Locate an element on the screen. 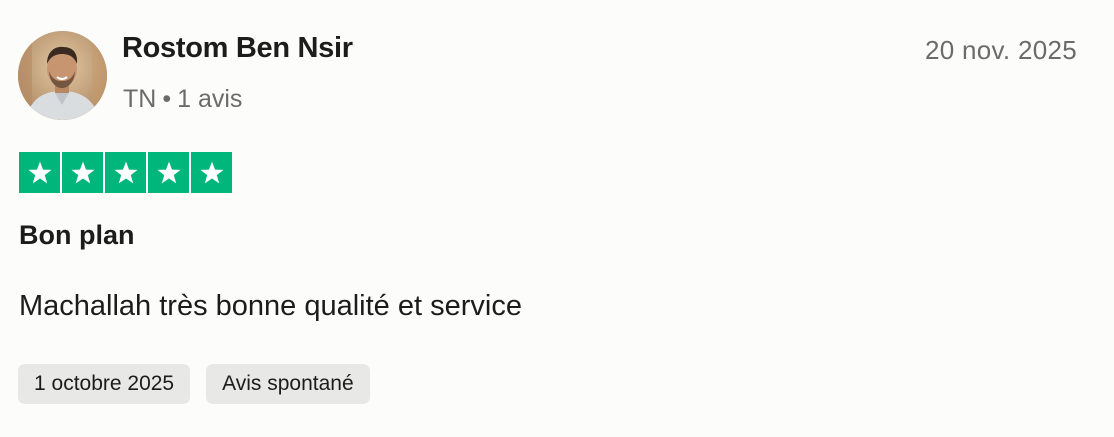 This screenshot has height=437, width=1114. review-date: 20 nov. 2025 is located at coordinates (1000, 50).